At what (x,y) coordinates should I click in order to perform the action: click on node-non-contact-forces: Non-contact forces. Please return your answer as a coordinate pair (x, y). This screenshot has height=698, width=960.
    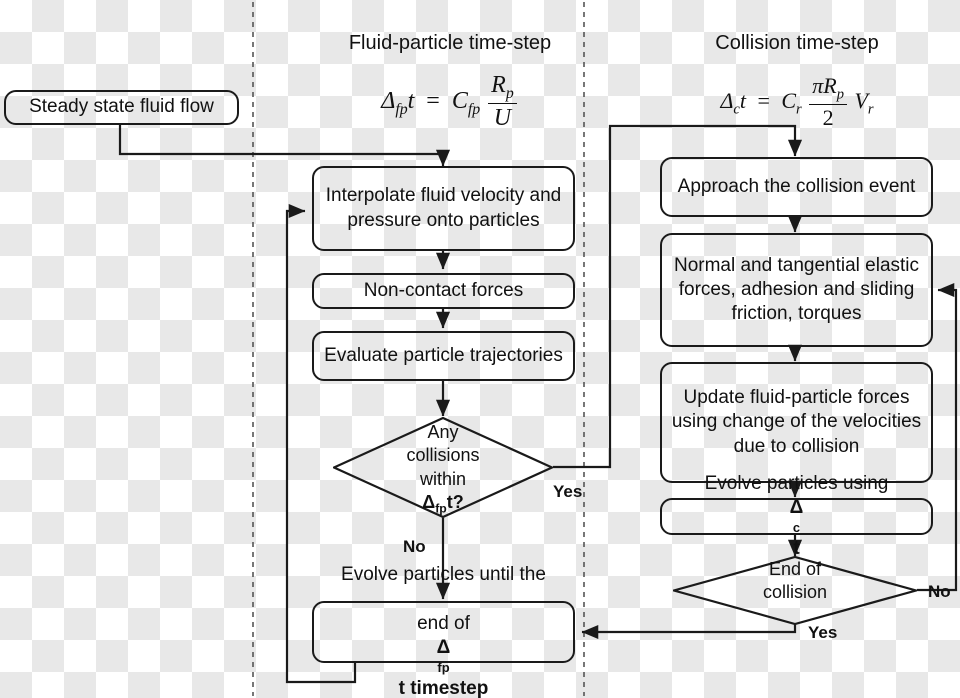
    Looking at the image, I should click on (443, 291).